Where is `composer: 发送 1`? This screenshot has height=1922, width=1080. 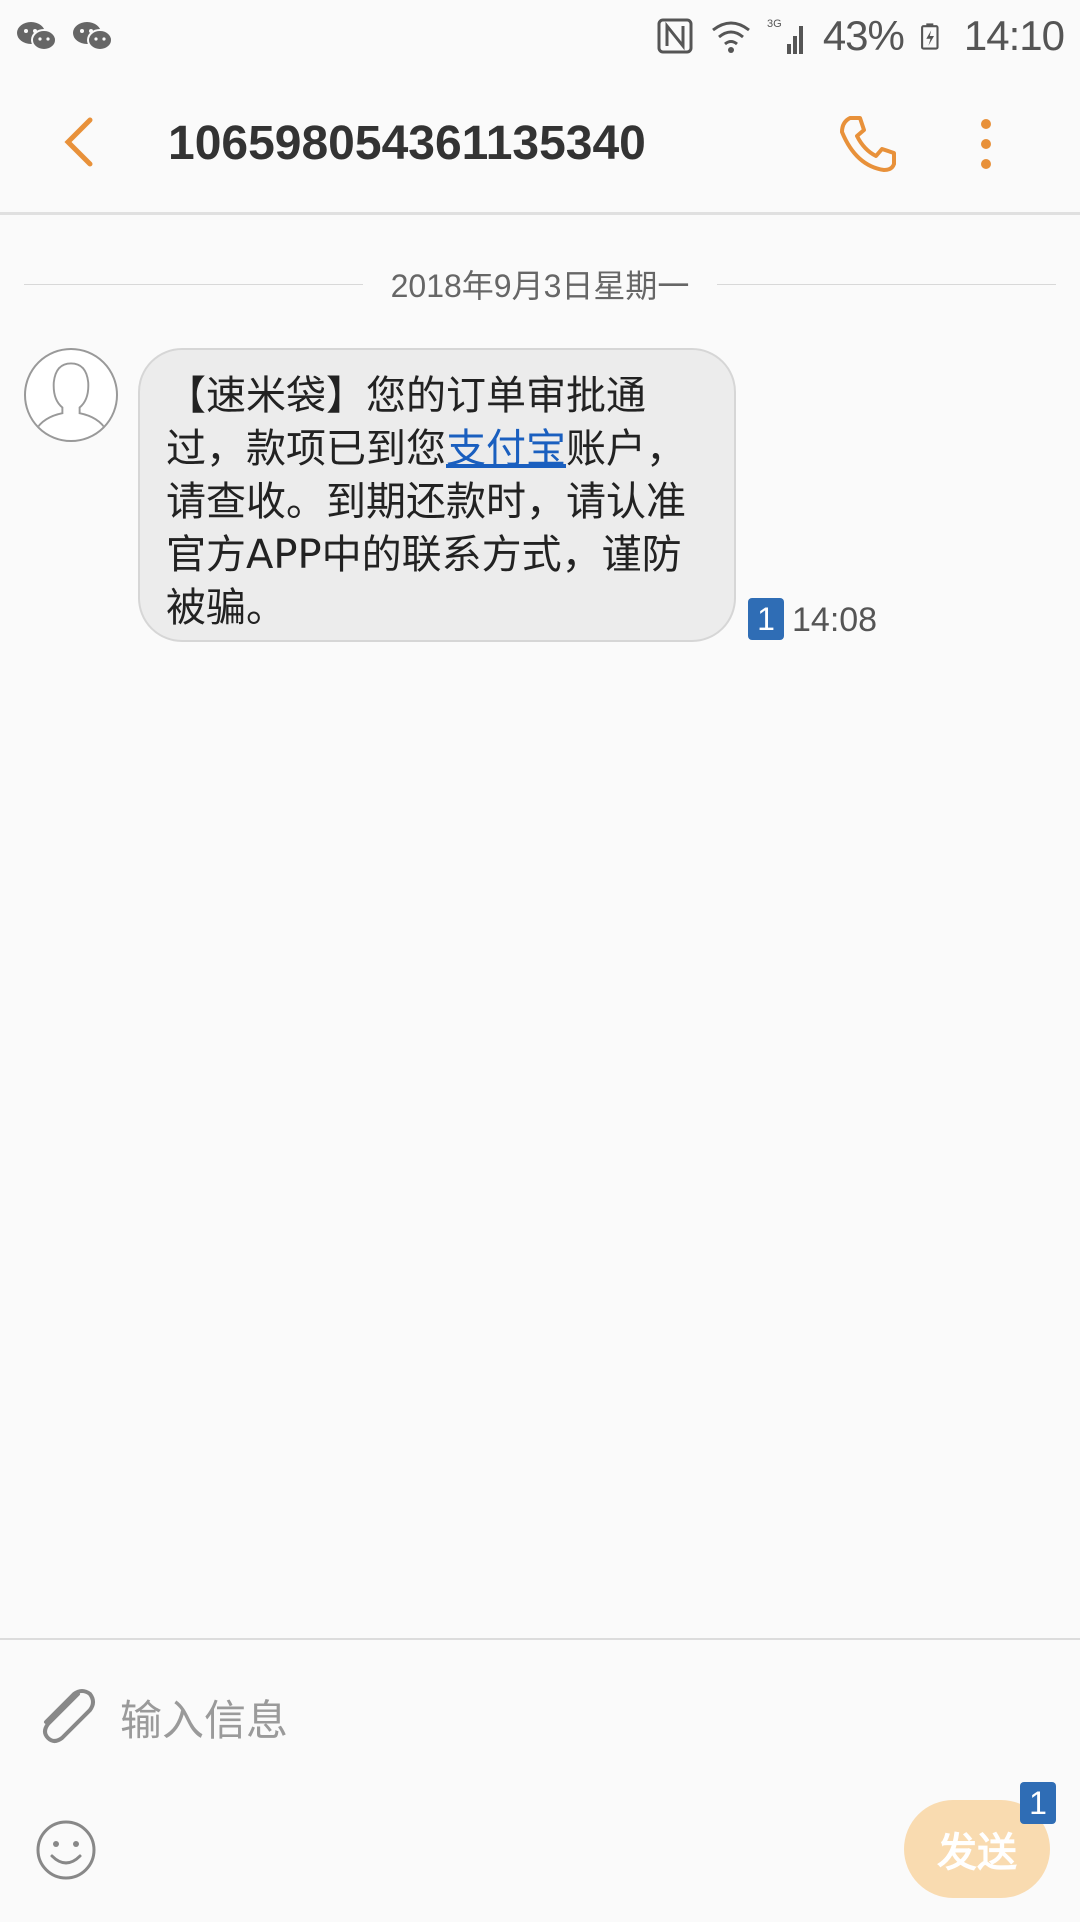
composer: 发送 1 is located at coordinates (540, 1780).